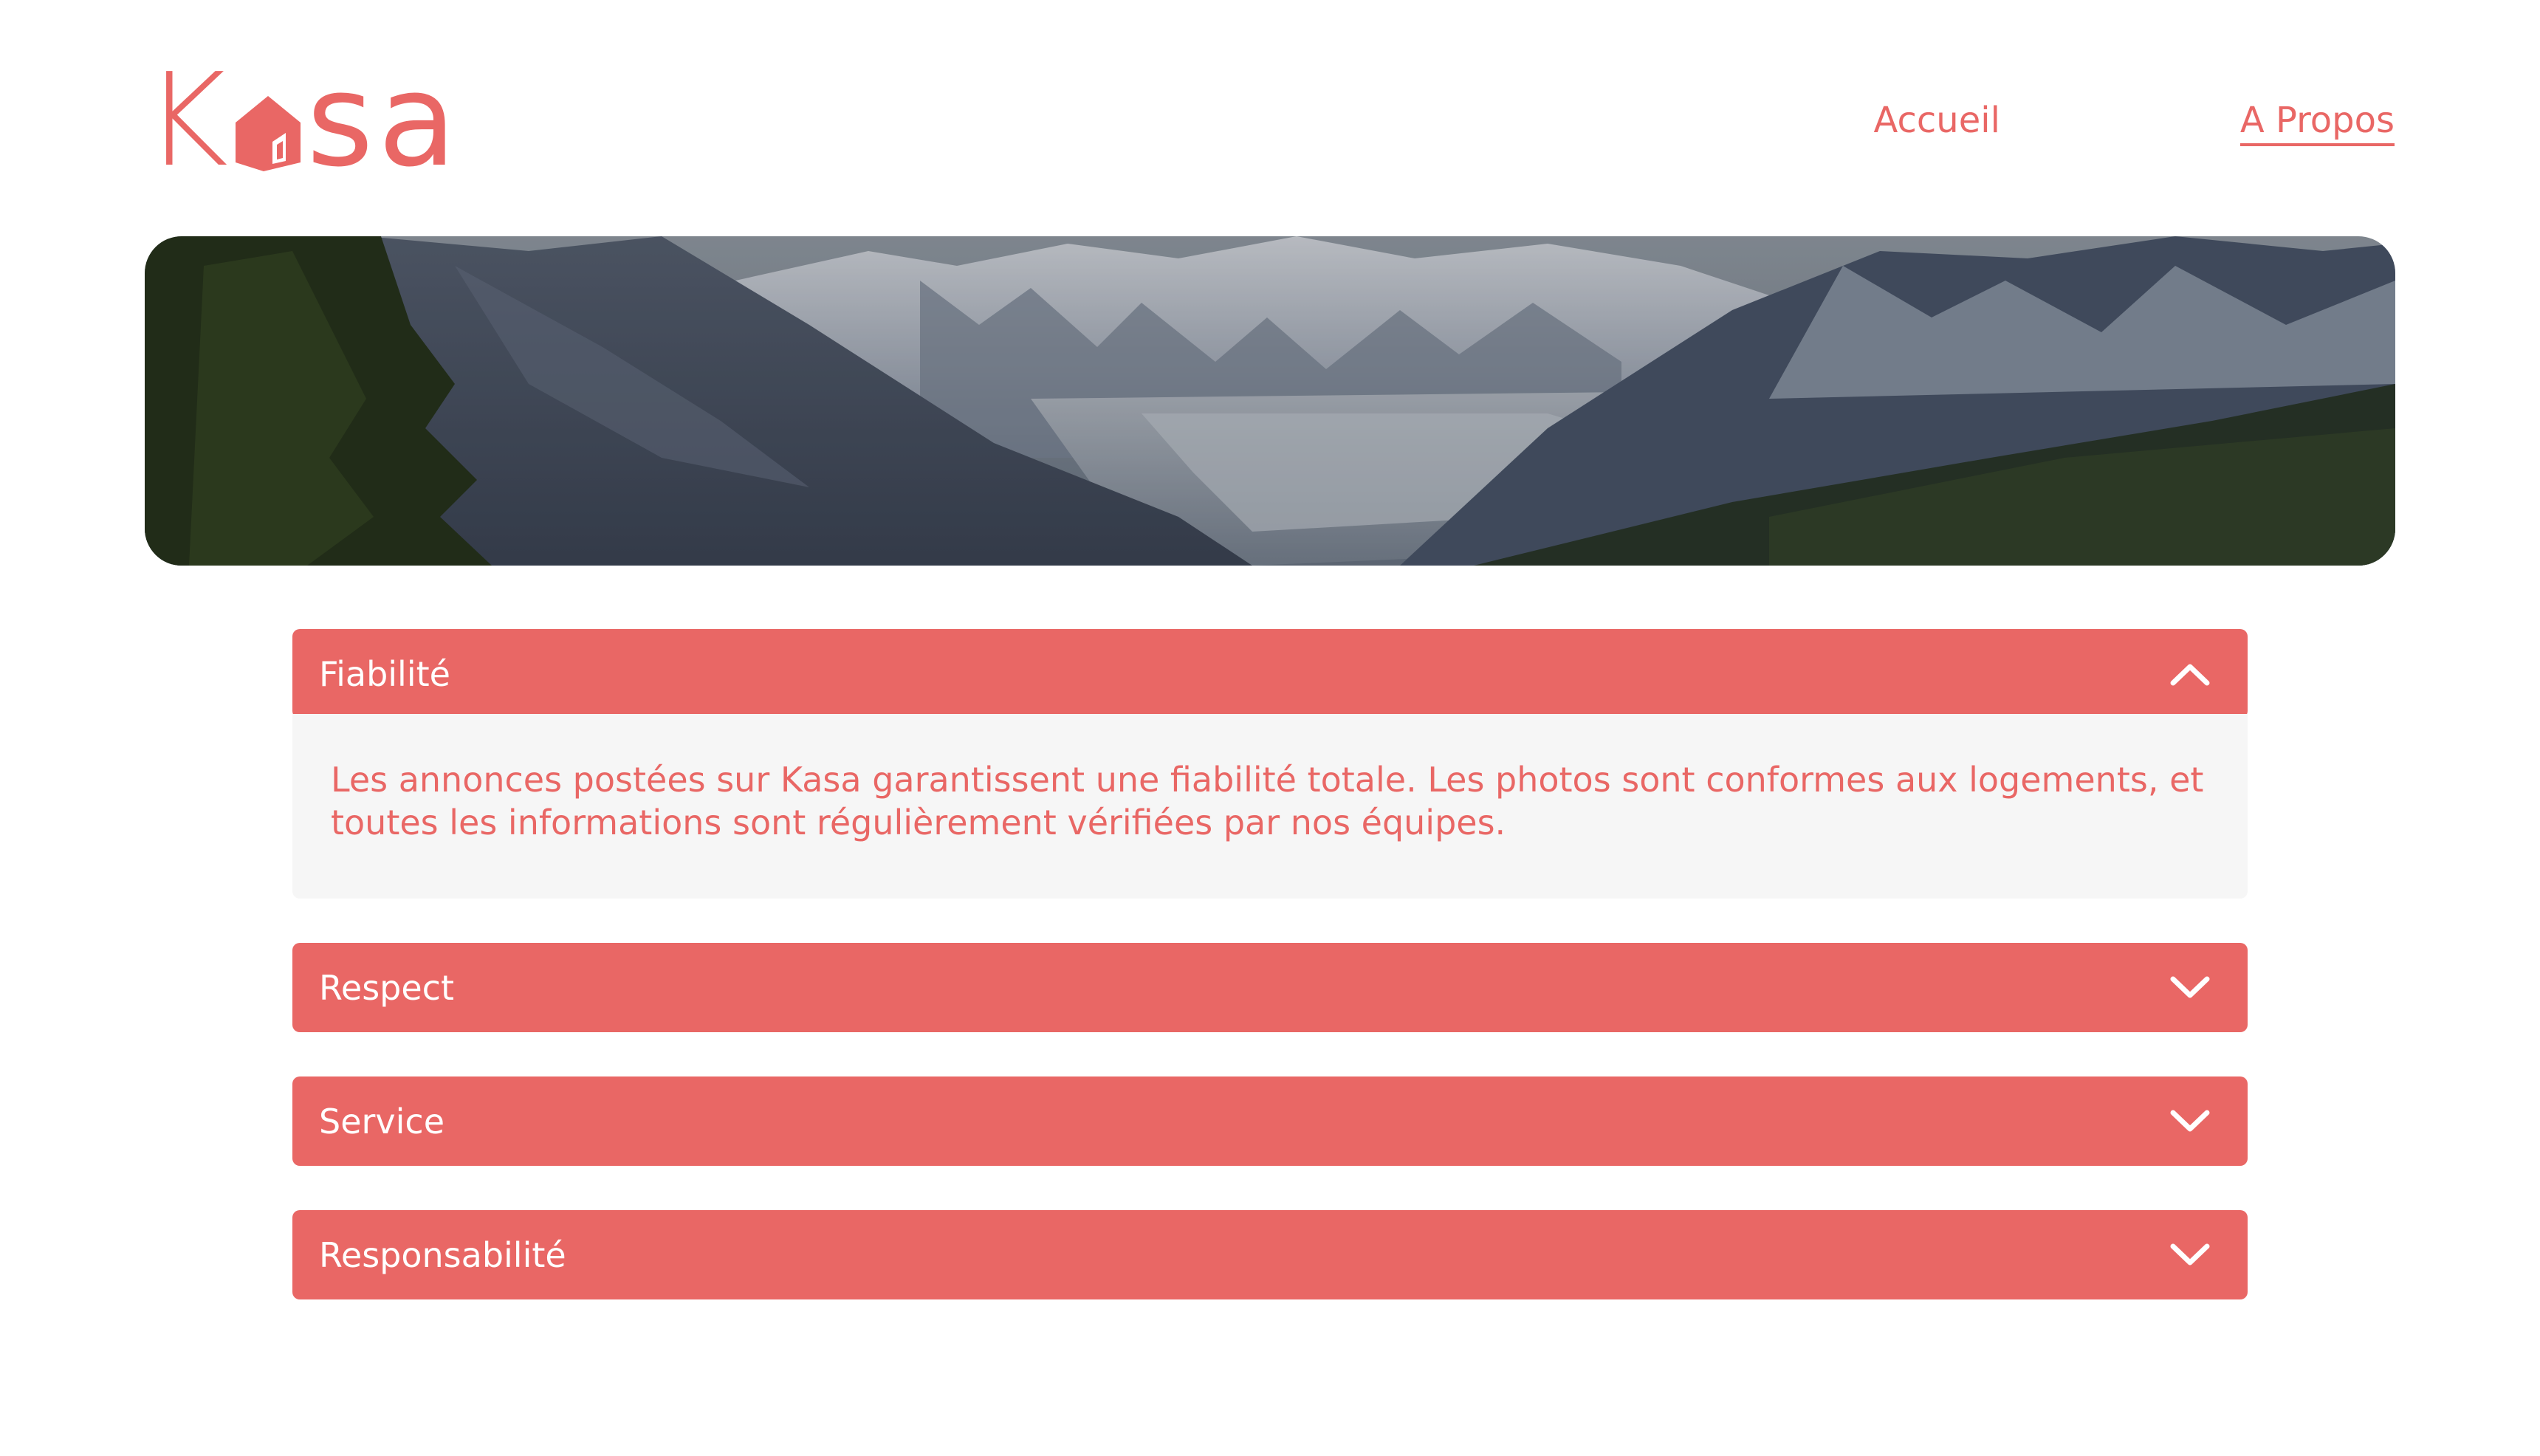  I want to click on collapse-title: Responsabilité, so click(442, 1255).